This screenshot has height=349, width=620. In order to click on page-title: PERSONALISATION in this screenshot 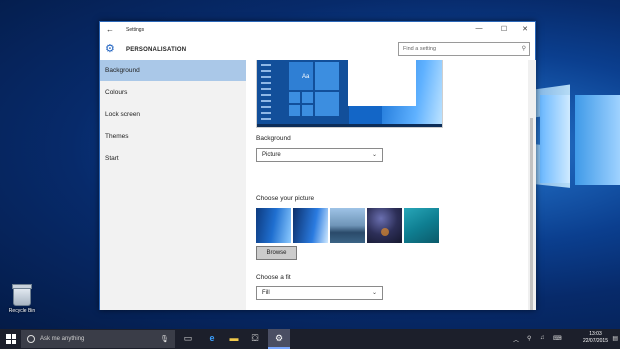, I will do `click(156, 50)`.